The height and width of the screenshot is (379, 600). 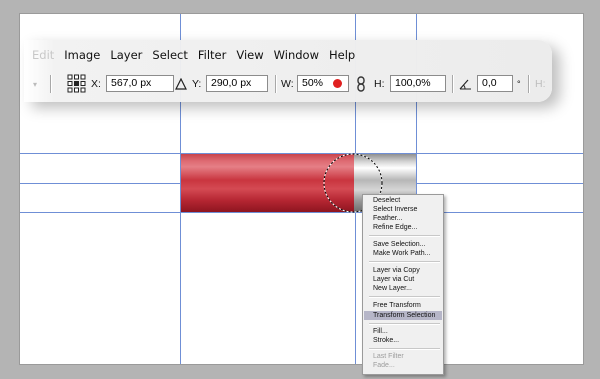 I want to click on menu-item-transform-selection: Transform Selection, so click(x=403, y=315).